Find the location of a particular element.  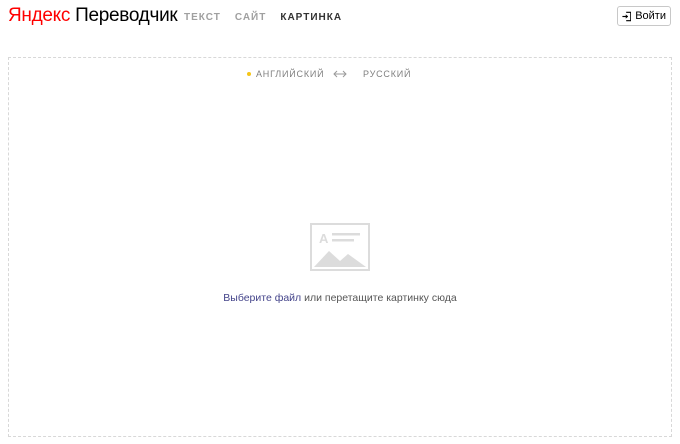

login-icon is located at coordinates (627, 16).